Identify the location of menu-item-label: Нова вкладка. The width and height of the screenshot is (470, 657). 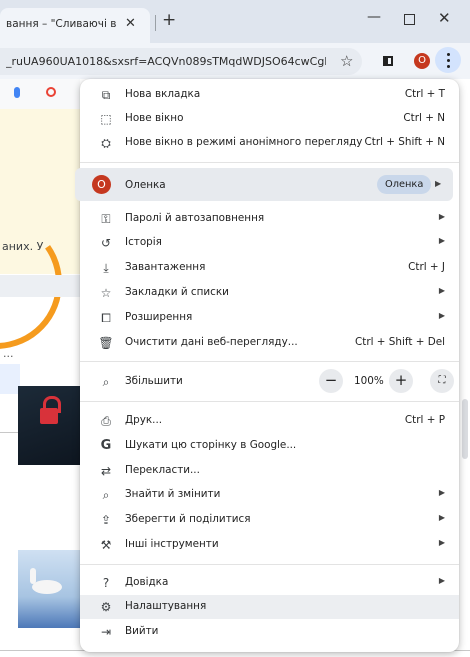
(163, 94).